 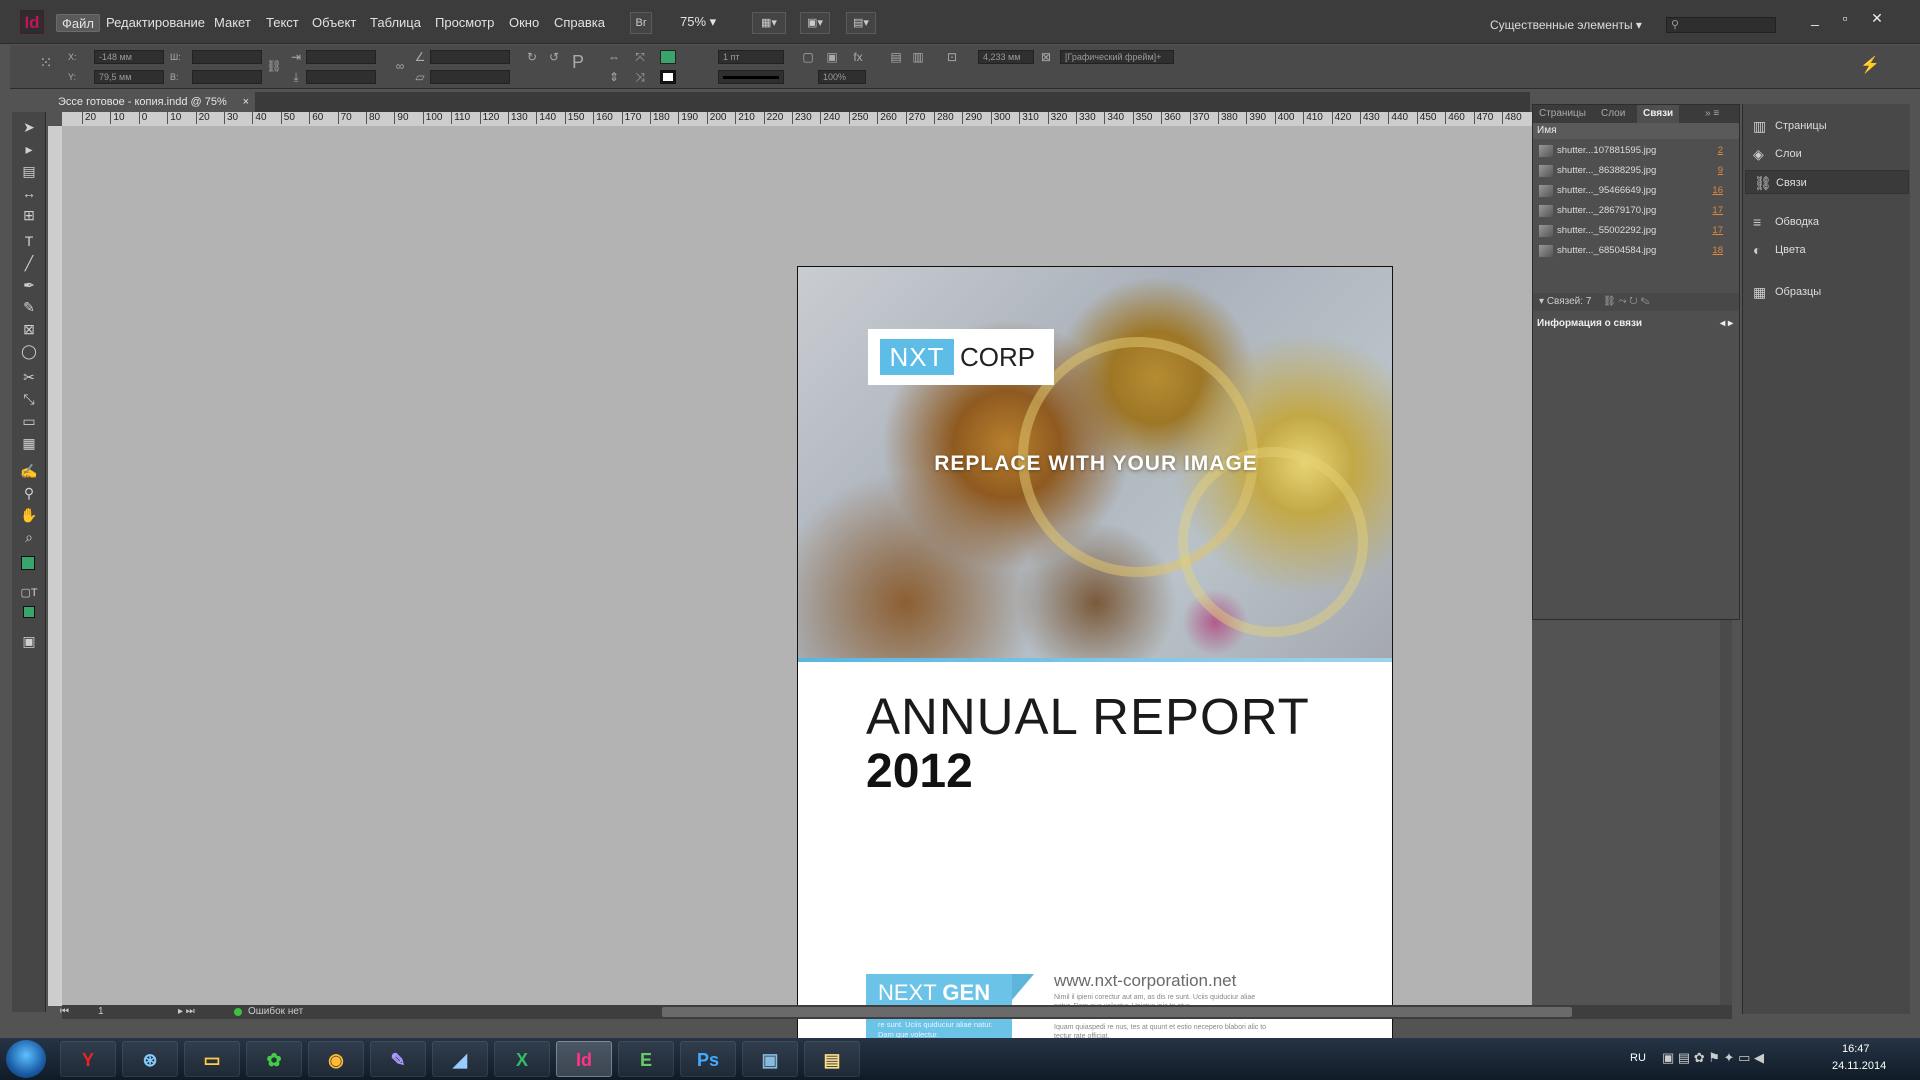 What do you see at coordinates (751, 57) in the screenshot?
I see `stroke-weight-field: 1 пт` at bounding box center [751, 57].